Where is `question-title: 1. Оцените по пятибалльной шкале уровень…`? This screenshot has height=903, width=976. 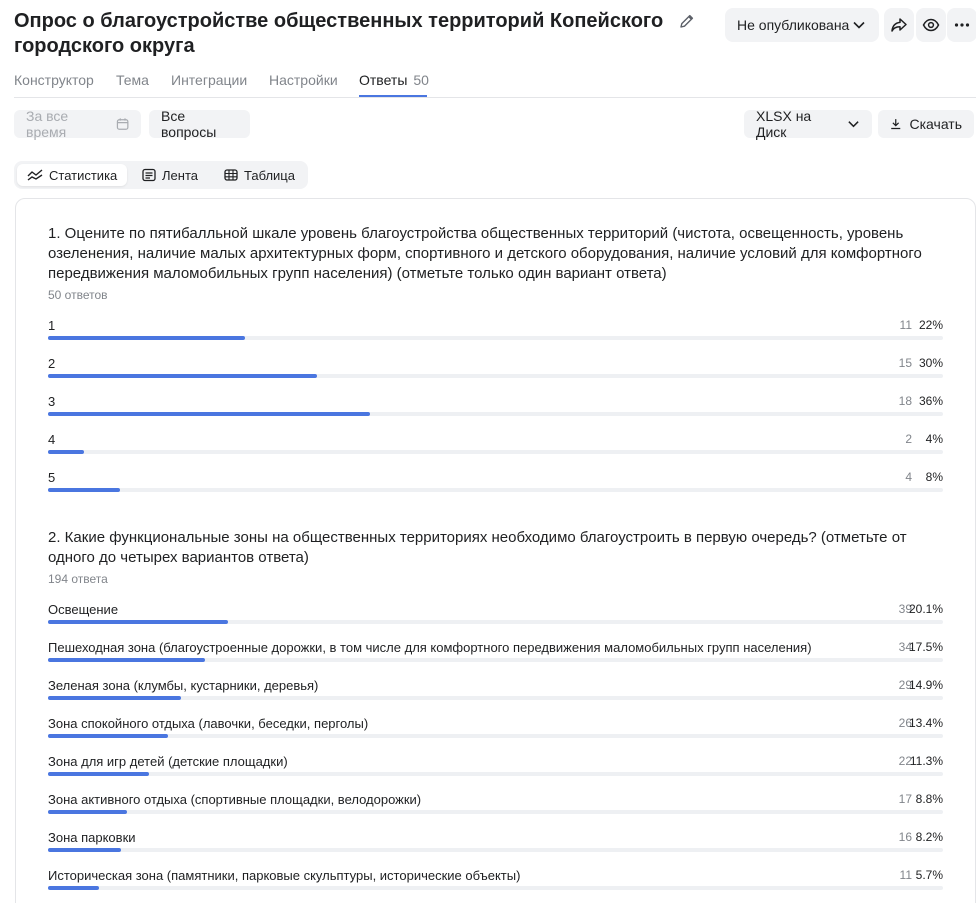 question-title: 1. Оцените по пятибалльной шкале уровень… is located at coordinates (485, 253).